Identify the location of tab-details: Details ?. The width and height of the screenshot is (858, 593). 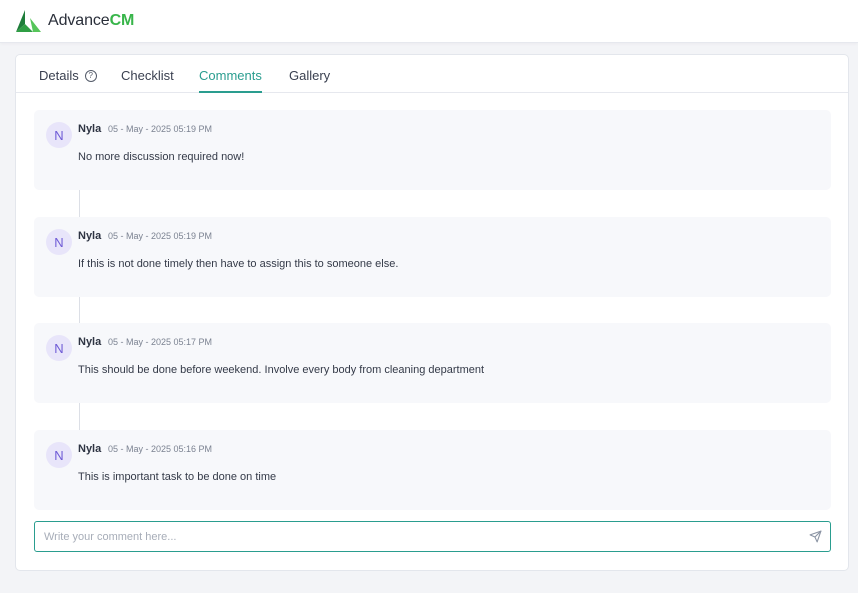
(68, 80).